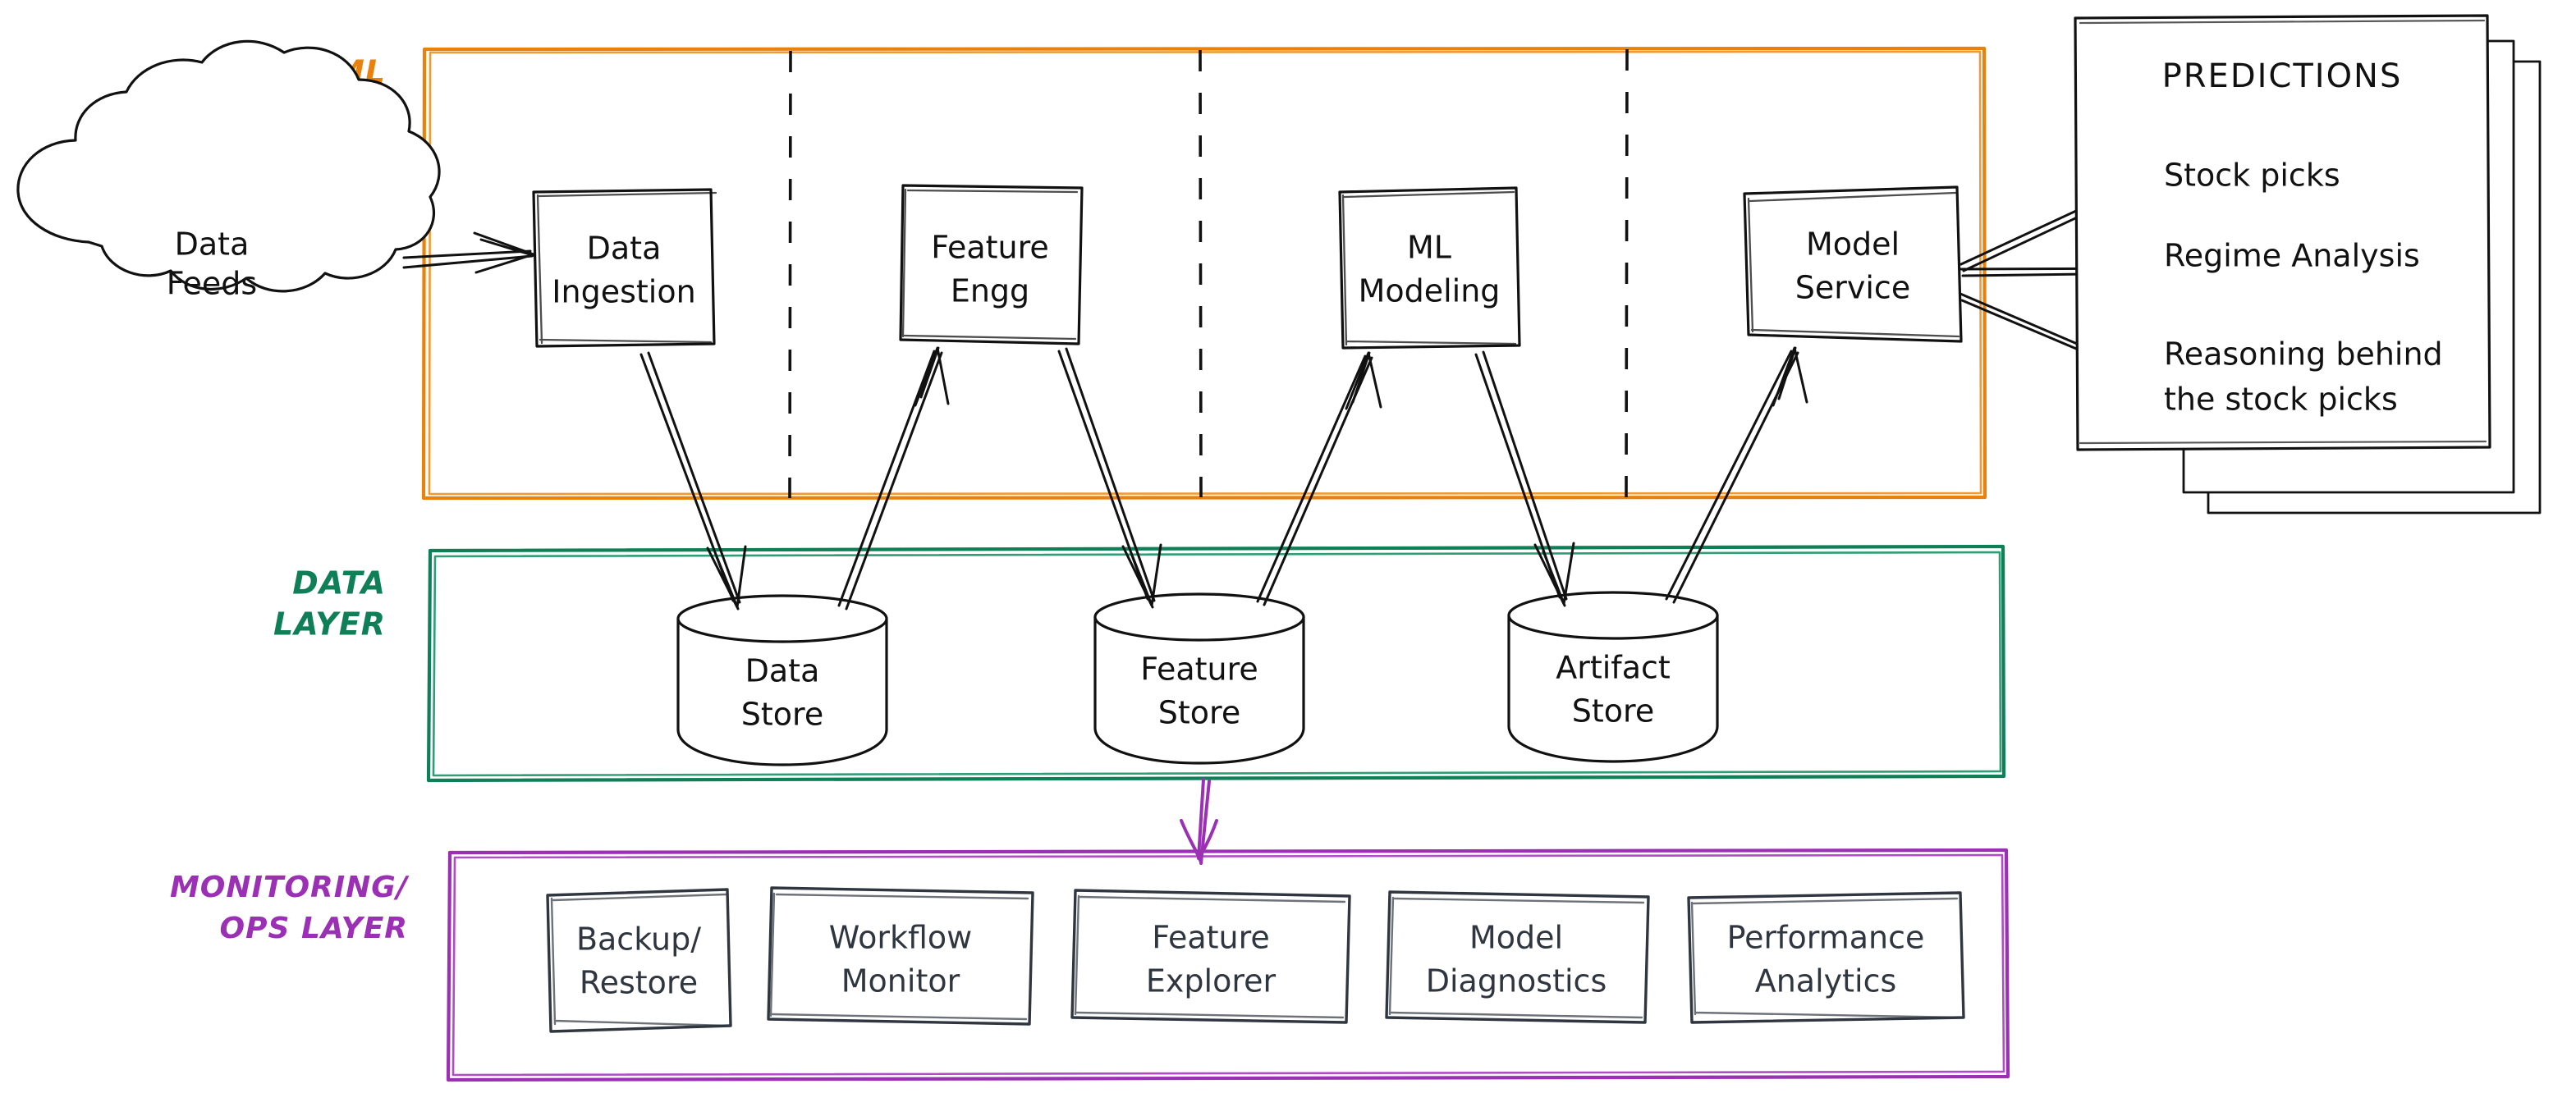 The width and height of the screenshot is (2576, 1093). Describe the element at coordinates (1826, 938) in the screenshot. I see `performance-analytics-label-line1: Performance` at that location.